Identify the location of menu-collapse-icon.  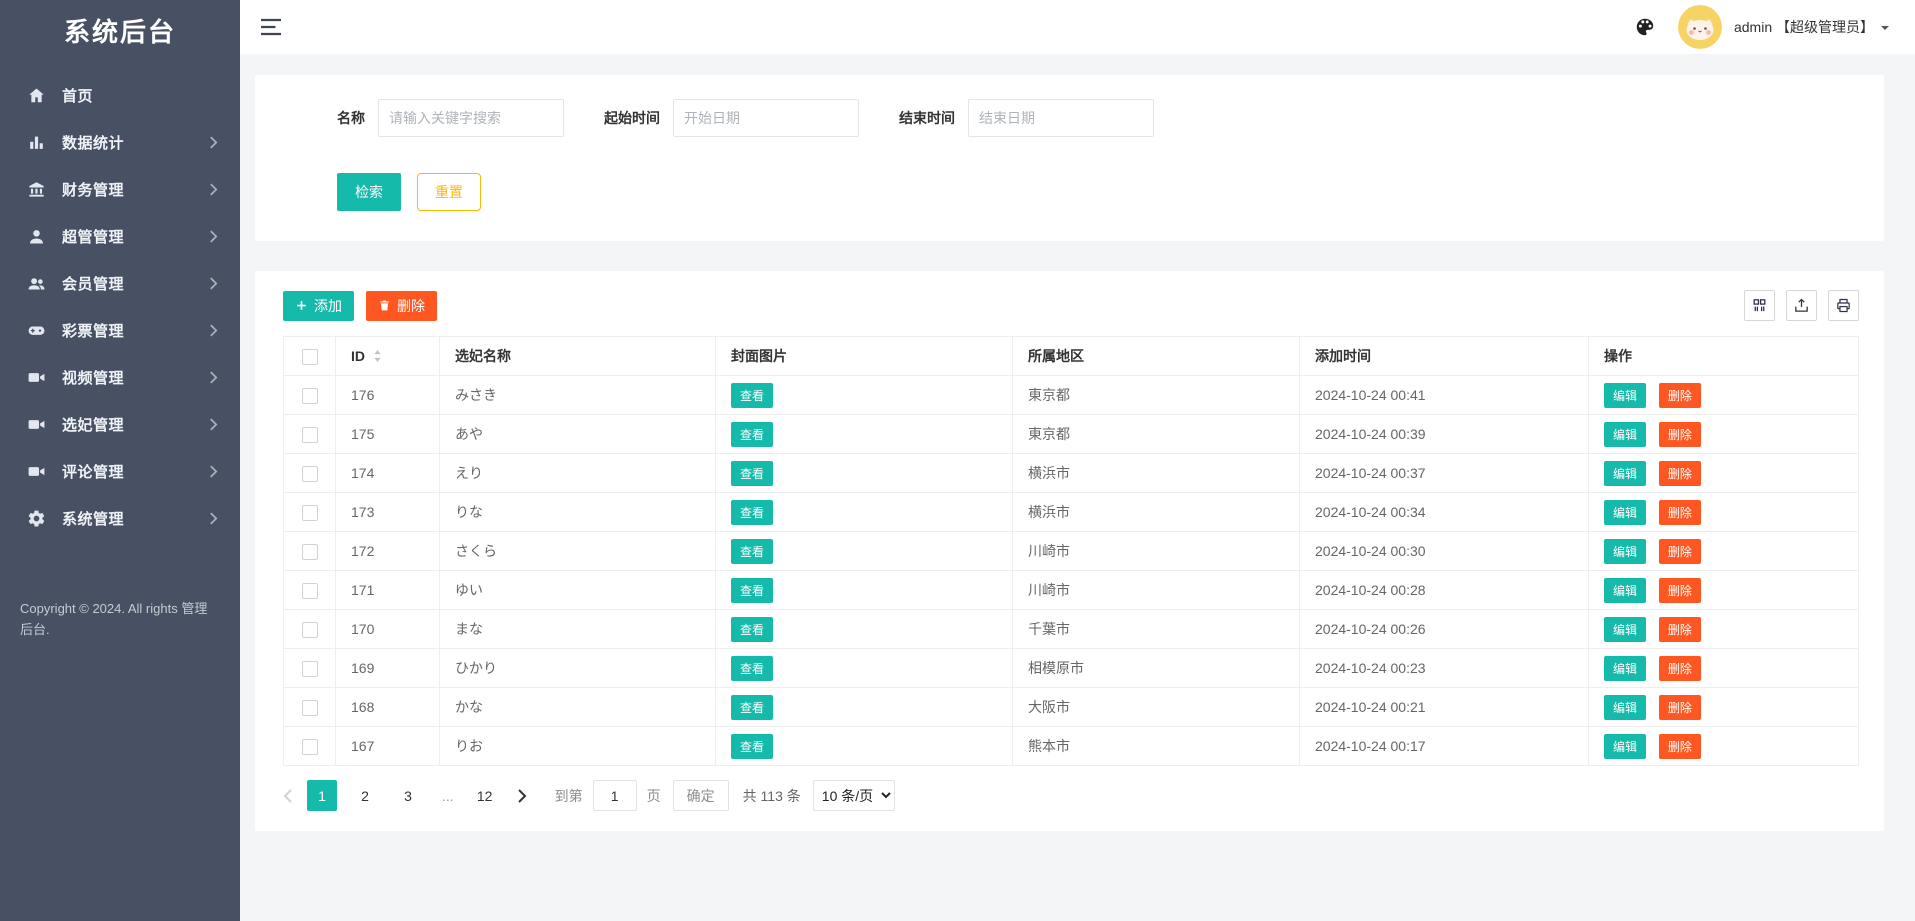
(271, 27).